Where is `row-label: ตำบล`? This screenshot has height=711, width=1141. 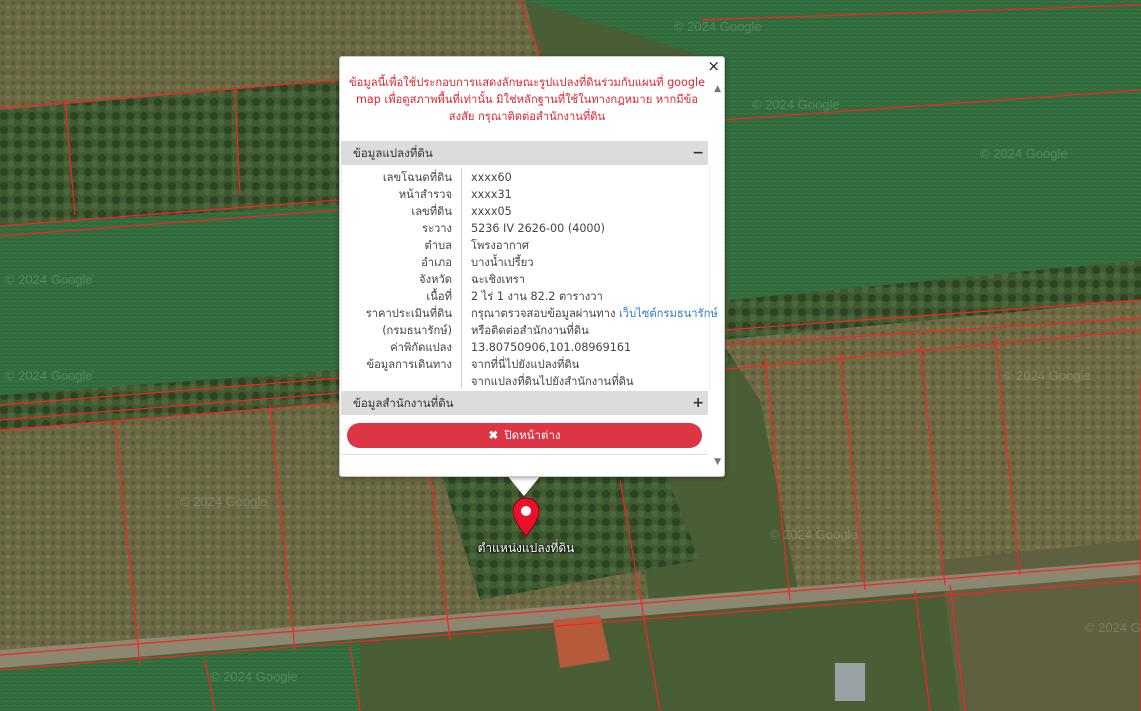
row-label: ตำบล is located at coordinates (438, 245).